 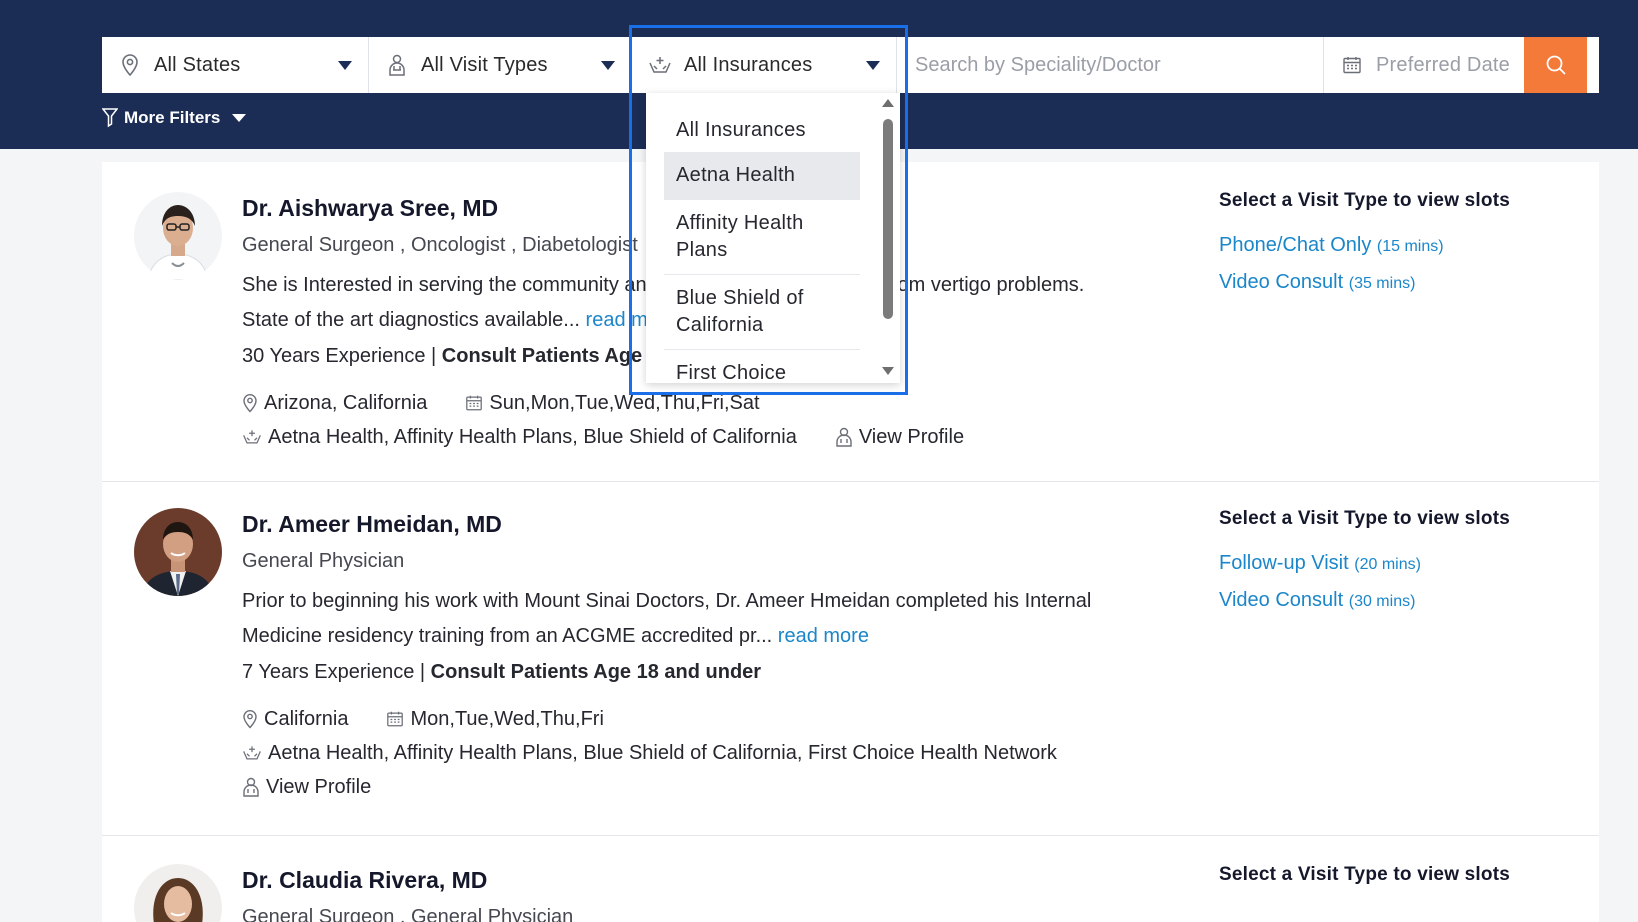 I want to click on doctor-days: Mon,Tue,Wed,Thu,Fri, so click(x=495, y=719).